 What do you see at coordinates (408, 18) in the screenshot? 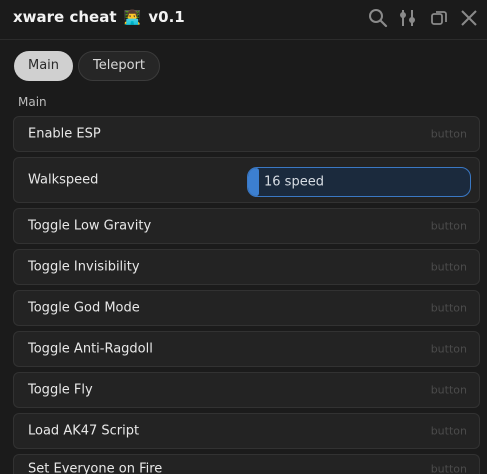
I see `settings-sliders-icon` at bounding box center [408, 18].